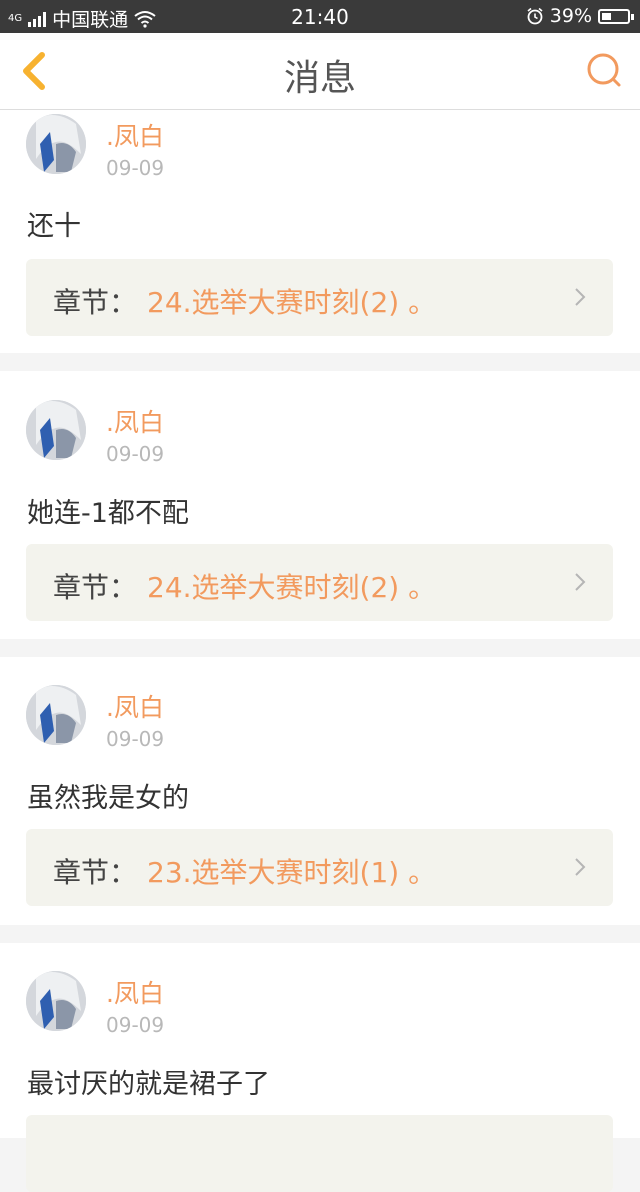  What do you see at coordinates (570, 16) in the screenshot?
I see `battery-percent: 39%` at bounding box center [570, 16].